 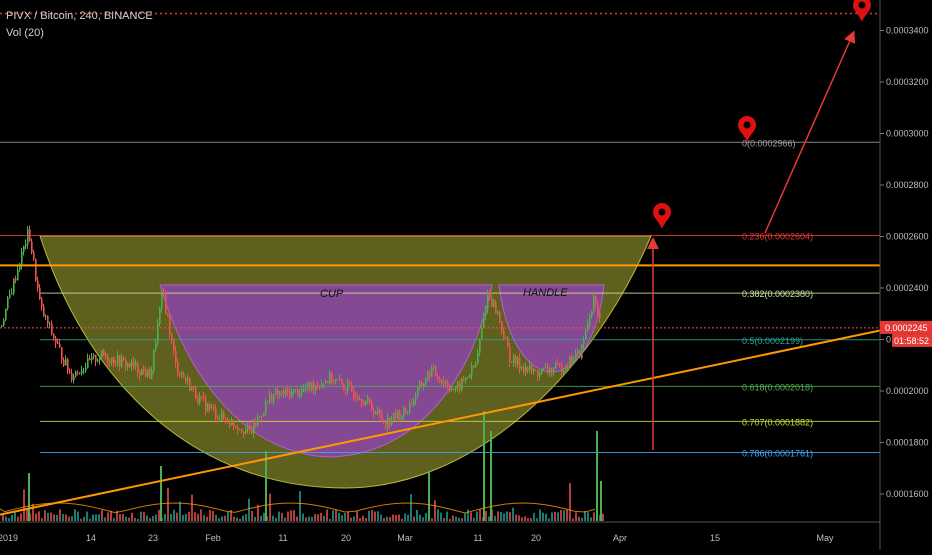 What do you see at coordinates (772, 341) in the screenshot?
I see `fib-label-3: 0.5(0.0002199)` at bounding box center [772, 341].